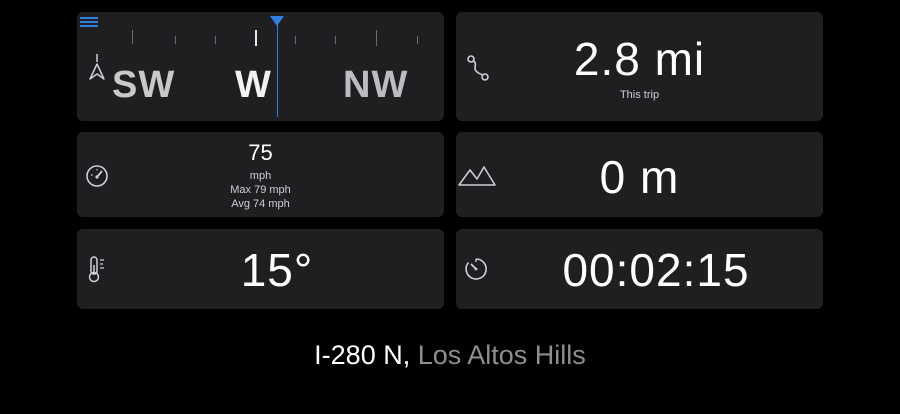 Image resolution: width=900 pixels, height=414 pixels. Describe the element at coordinates (358, 355) in the screenshot. I see `road-name: I-280 N` at that location.